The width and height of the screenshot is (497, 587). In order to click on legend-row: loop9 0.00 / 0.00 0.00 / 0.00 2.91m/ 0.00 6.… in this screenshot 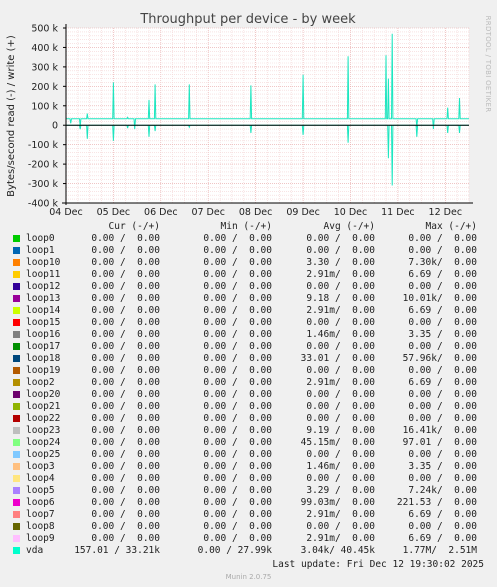, I will do `click(248, 539)`.